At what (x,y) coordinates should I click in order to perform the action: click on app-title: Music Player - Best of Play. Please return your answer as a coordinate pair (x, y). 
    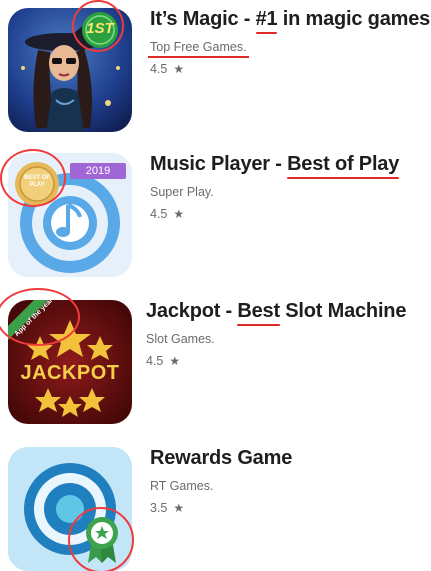
    Looking at the image, I should click on (274, 164).